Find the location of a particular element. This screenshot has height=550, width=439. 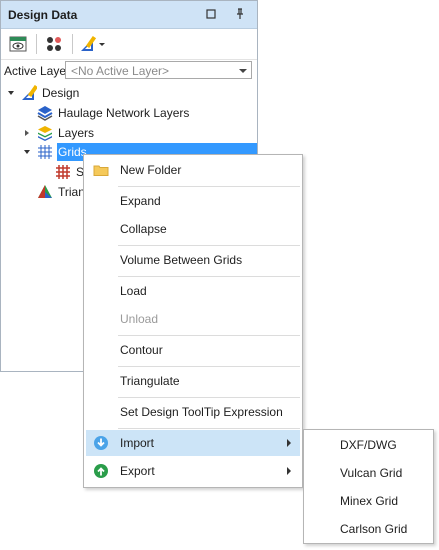

panel-titlebar: Design Data is located at coordinates (129, 15).